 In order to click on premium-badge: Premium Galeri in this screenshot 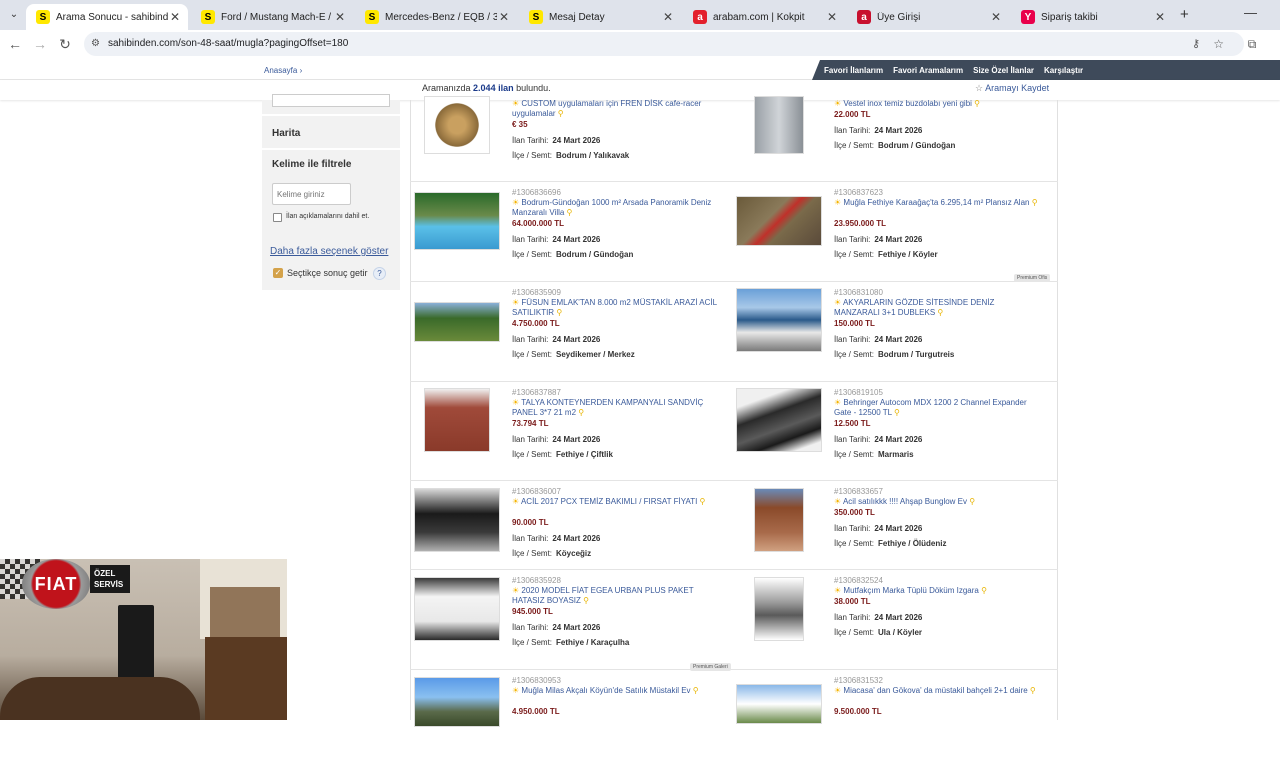, I will do `click(710, 667)`.